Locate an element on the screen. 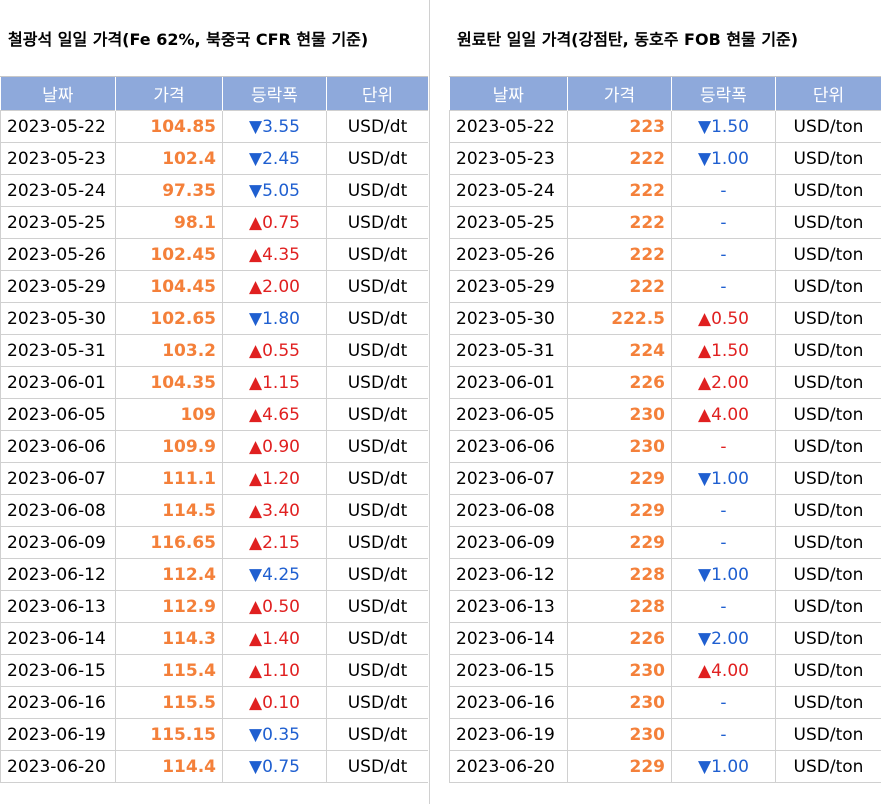  table-row: 2023-06-05 230 ▲4.00 USD/ton is located at coordinates (665, 414).